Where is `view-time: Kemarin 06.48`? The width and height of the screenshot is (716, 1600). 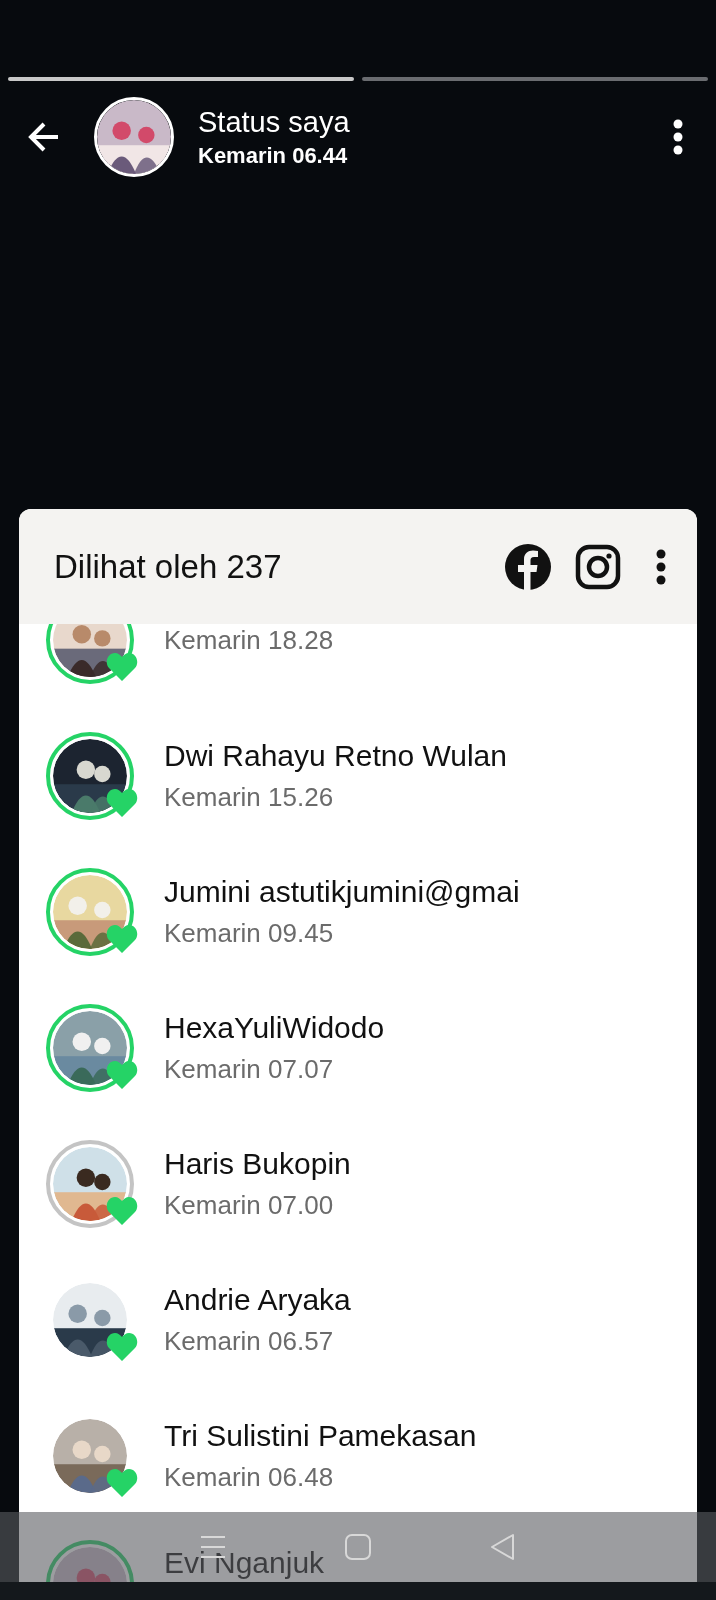 view-time: Kemarin 06.48 is located at coordinates (249, 1477).